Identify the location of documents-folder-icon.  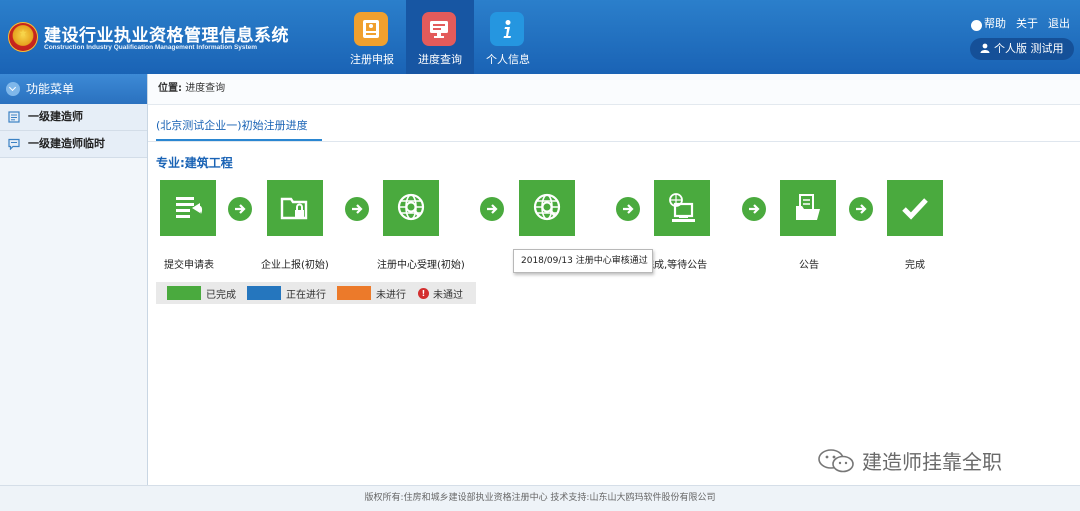
(808, 207).